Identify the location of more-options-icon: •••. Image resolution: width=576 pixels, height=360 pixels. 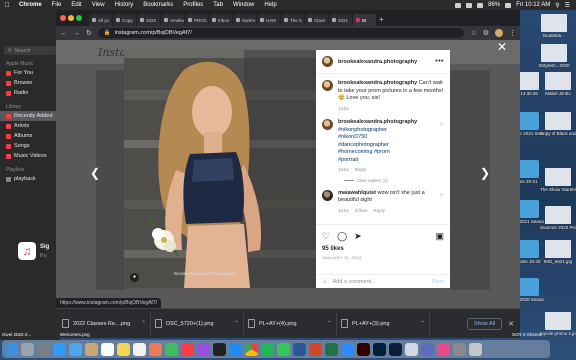
(439, 61).